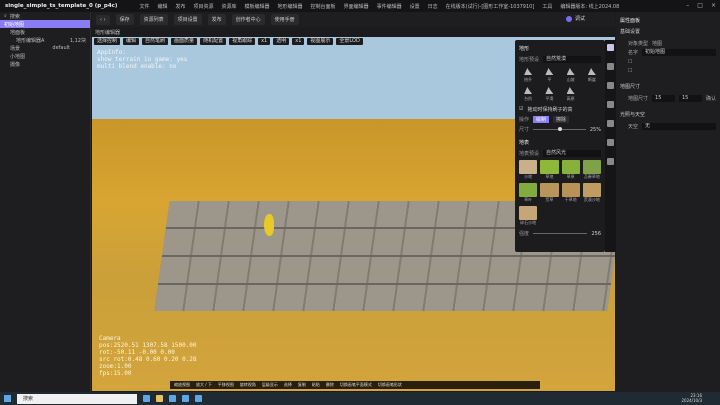 This screenshot has height=405, width=720. What do you see at coordinates (561, 119) in the screenshot?
I see `erase-button: 擦除` at bounding box center [561, 119].